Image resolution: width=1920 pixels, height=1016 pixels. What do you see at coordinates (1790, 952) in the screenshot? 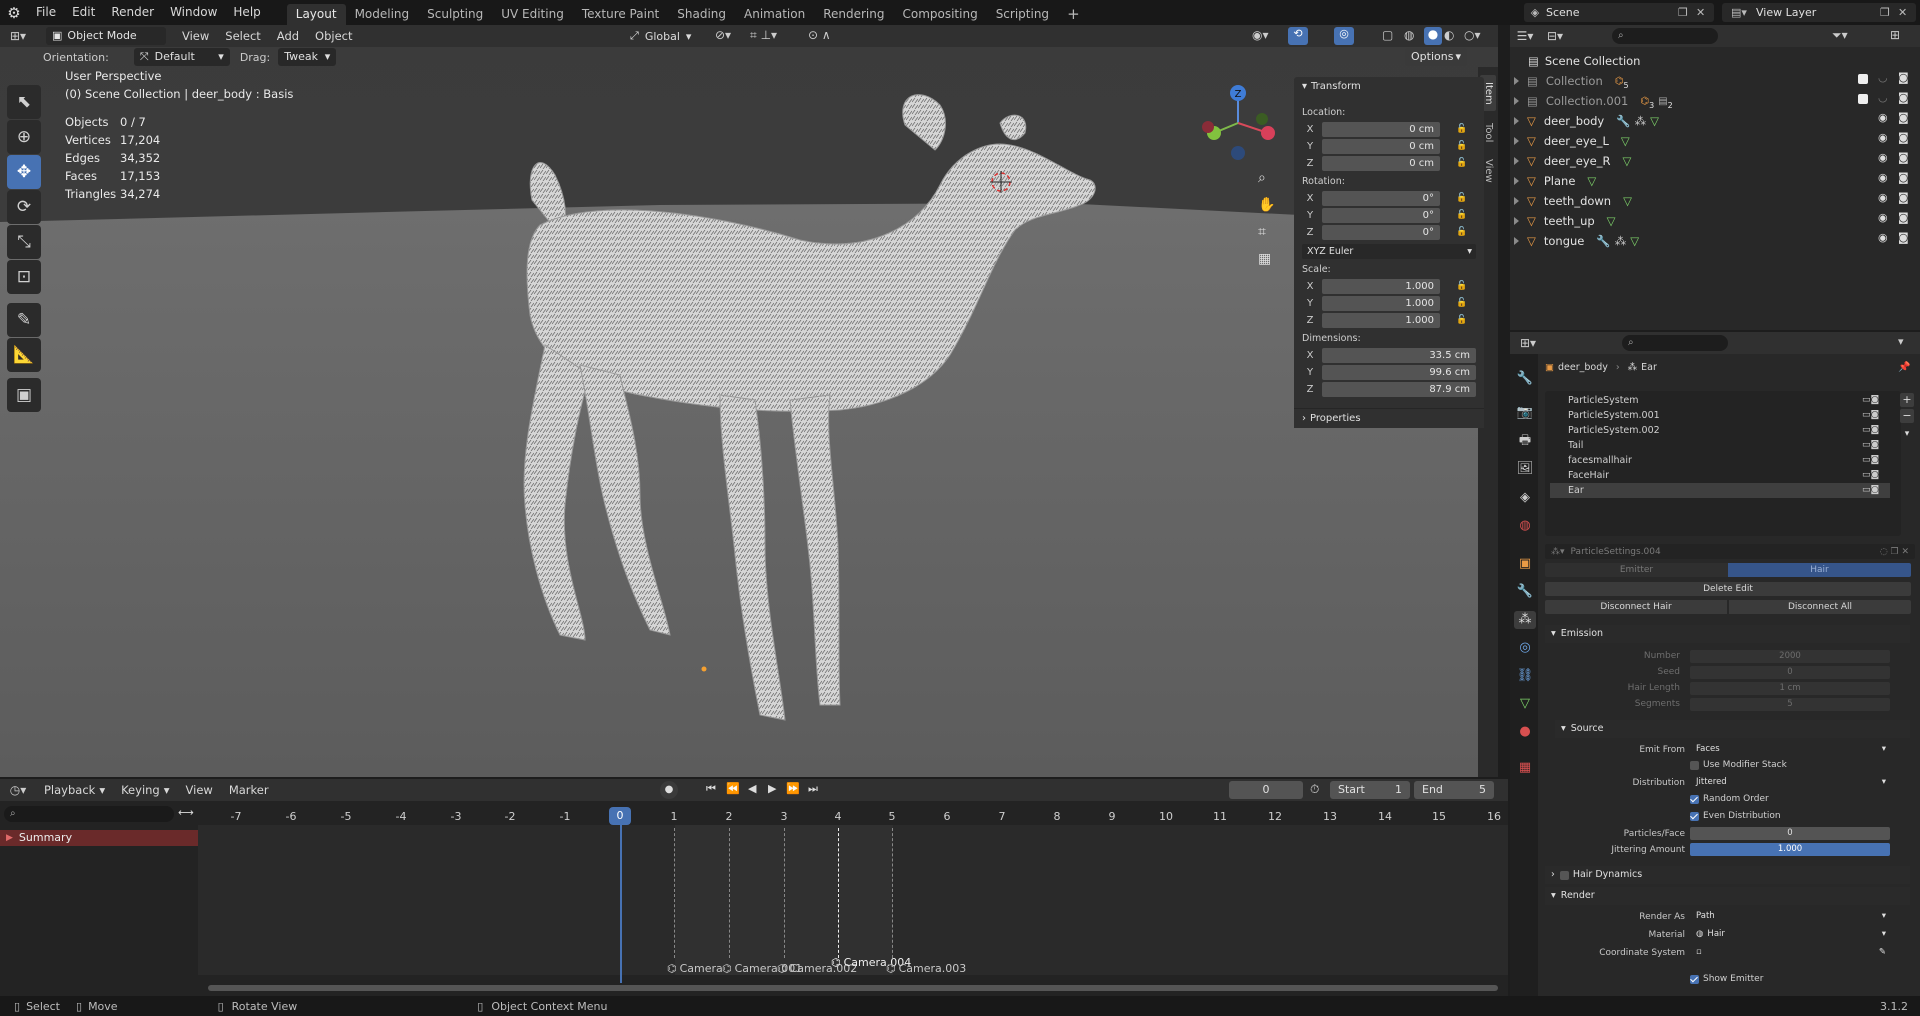
I see `coordinate-system-field: ▫ ✎` at bounding box center [1790, 952].